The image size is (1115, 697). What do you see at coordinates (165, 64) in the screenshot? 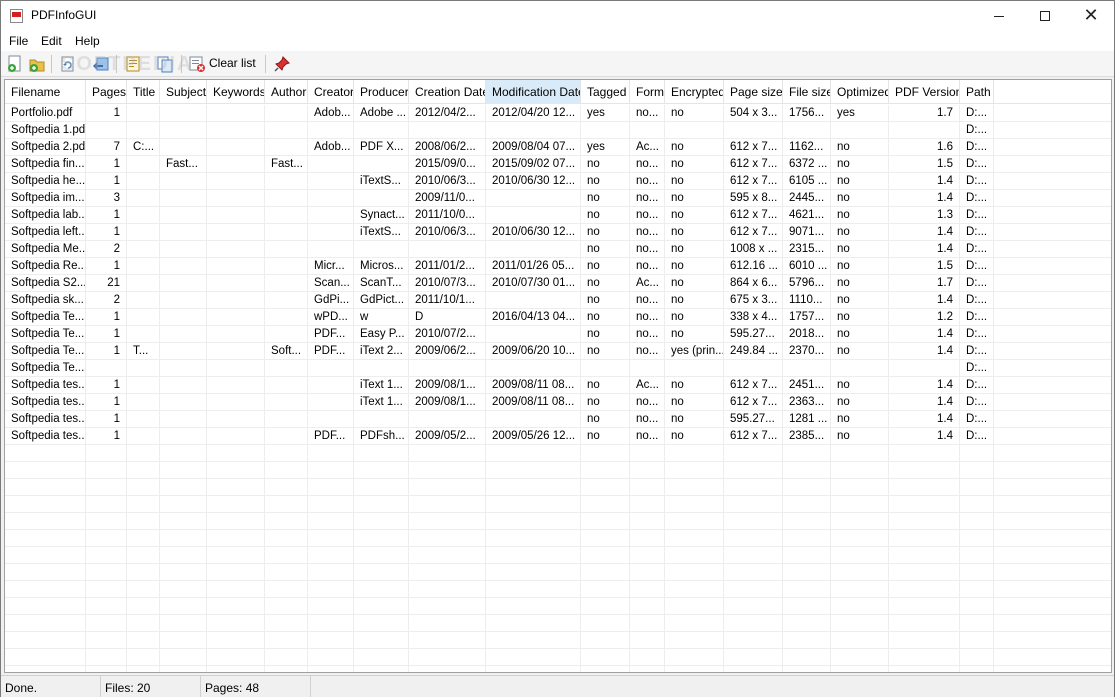
I see `copy-button` at bounding box center [165, 64].